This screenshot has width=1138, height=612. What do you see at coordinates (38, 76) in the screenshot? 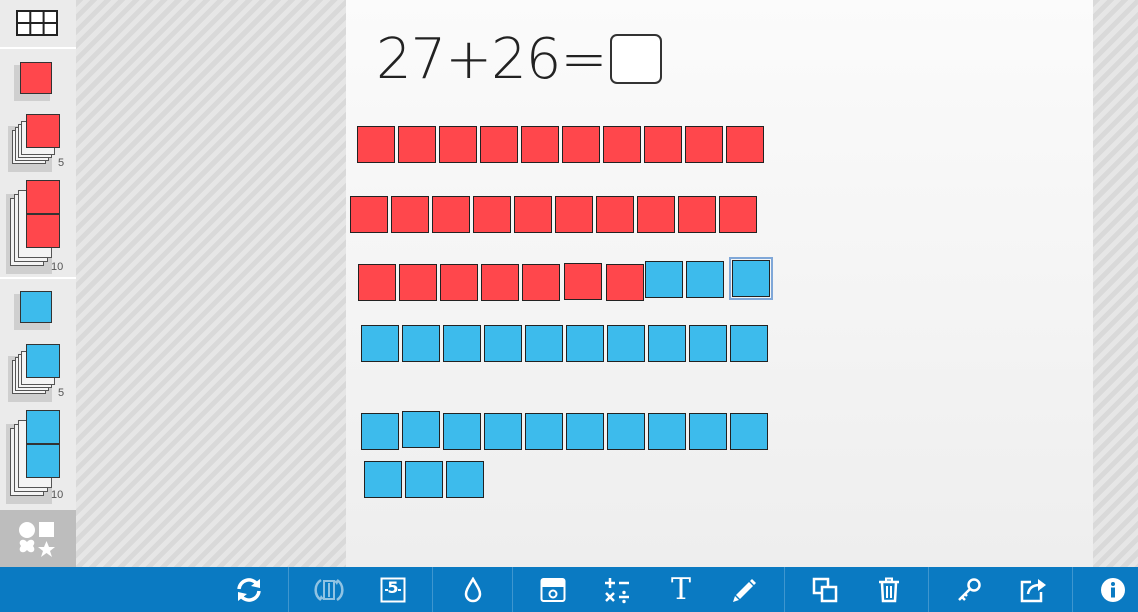
I see `red-tile-source` at bounding box center [38, 76].